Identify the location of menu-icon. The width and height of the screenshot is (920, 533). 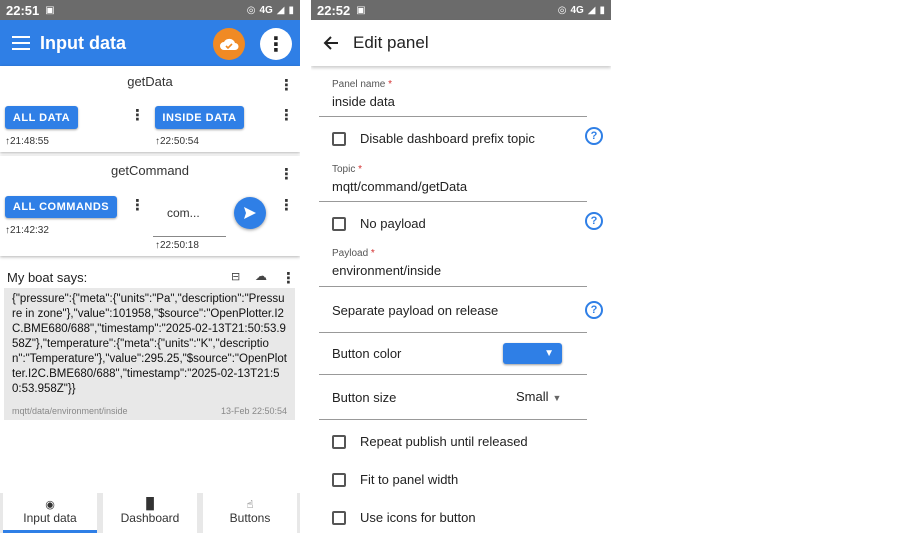
(21, 43).